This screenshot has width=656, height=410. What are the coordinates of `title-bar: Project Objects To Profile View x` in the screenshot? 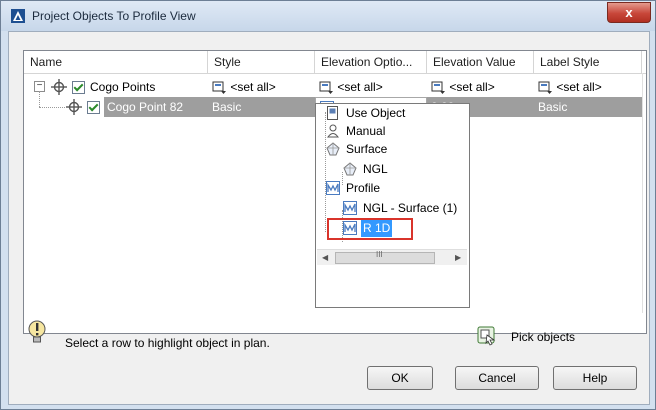 It's located at (328, 16).